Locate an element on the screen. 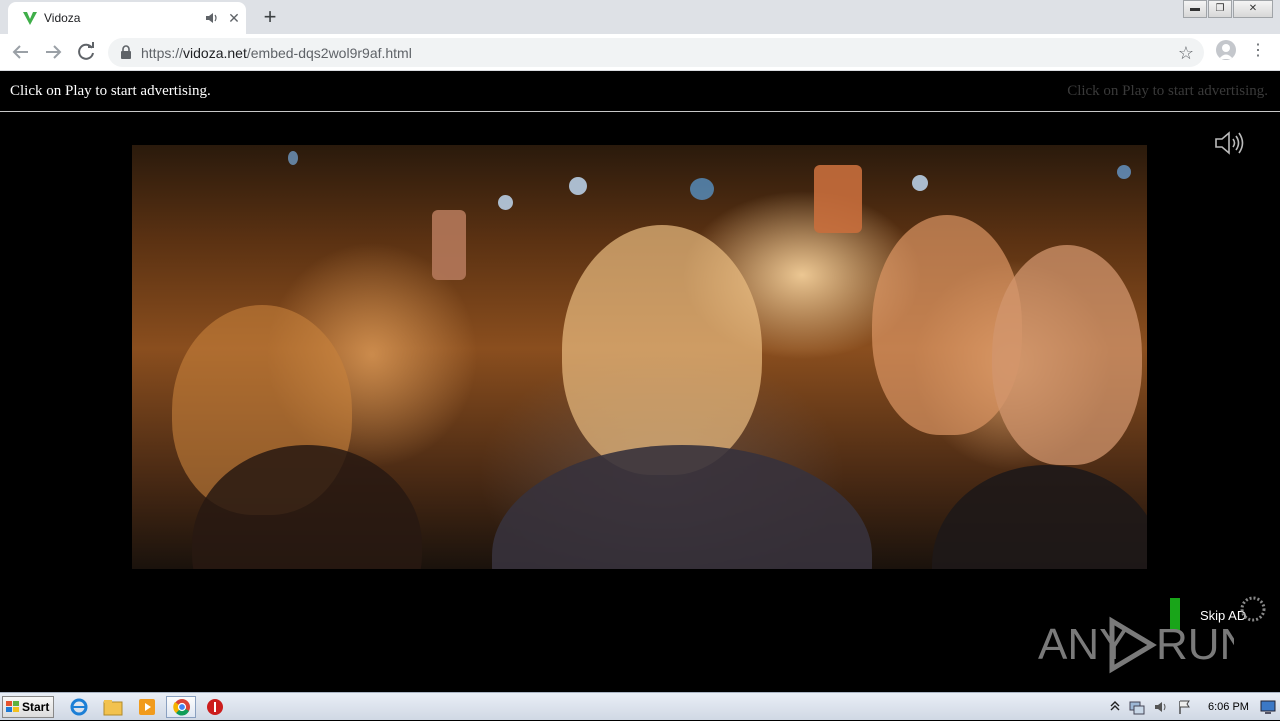  taskbar-clock: 6:06 PM is located at coordinates (1228, 707).